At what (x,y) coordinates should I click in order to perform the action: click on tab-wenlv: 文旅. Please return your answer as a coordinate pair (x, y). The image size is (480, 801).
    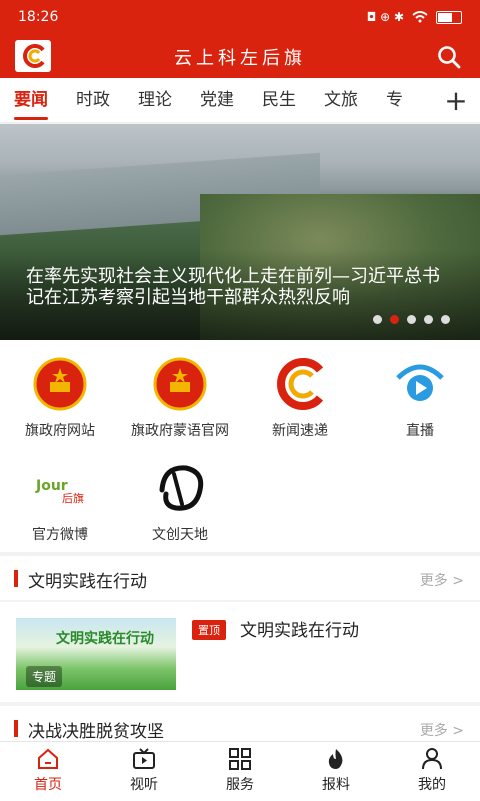
    Looking at the image, I should click on (341, 100).